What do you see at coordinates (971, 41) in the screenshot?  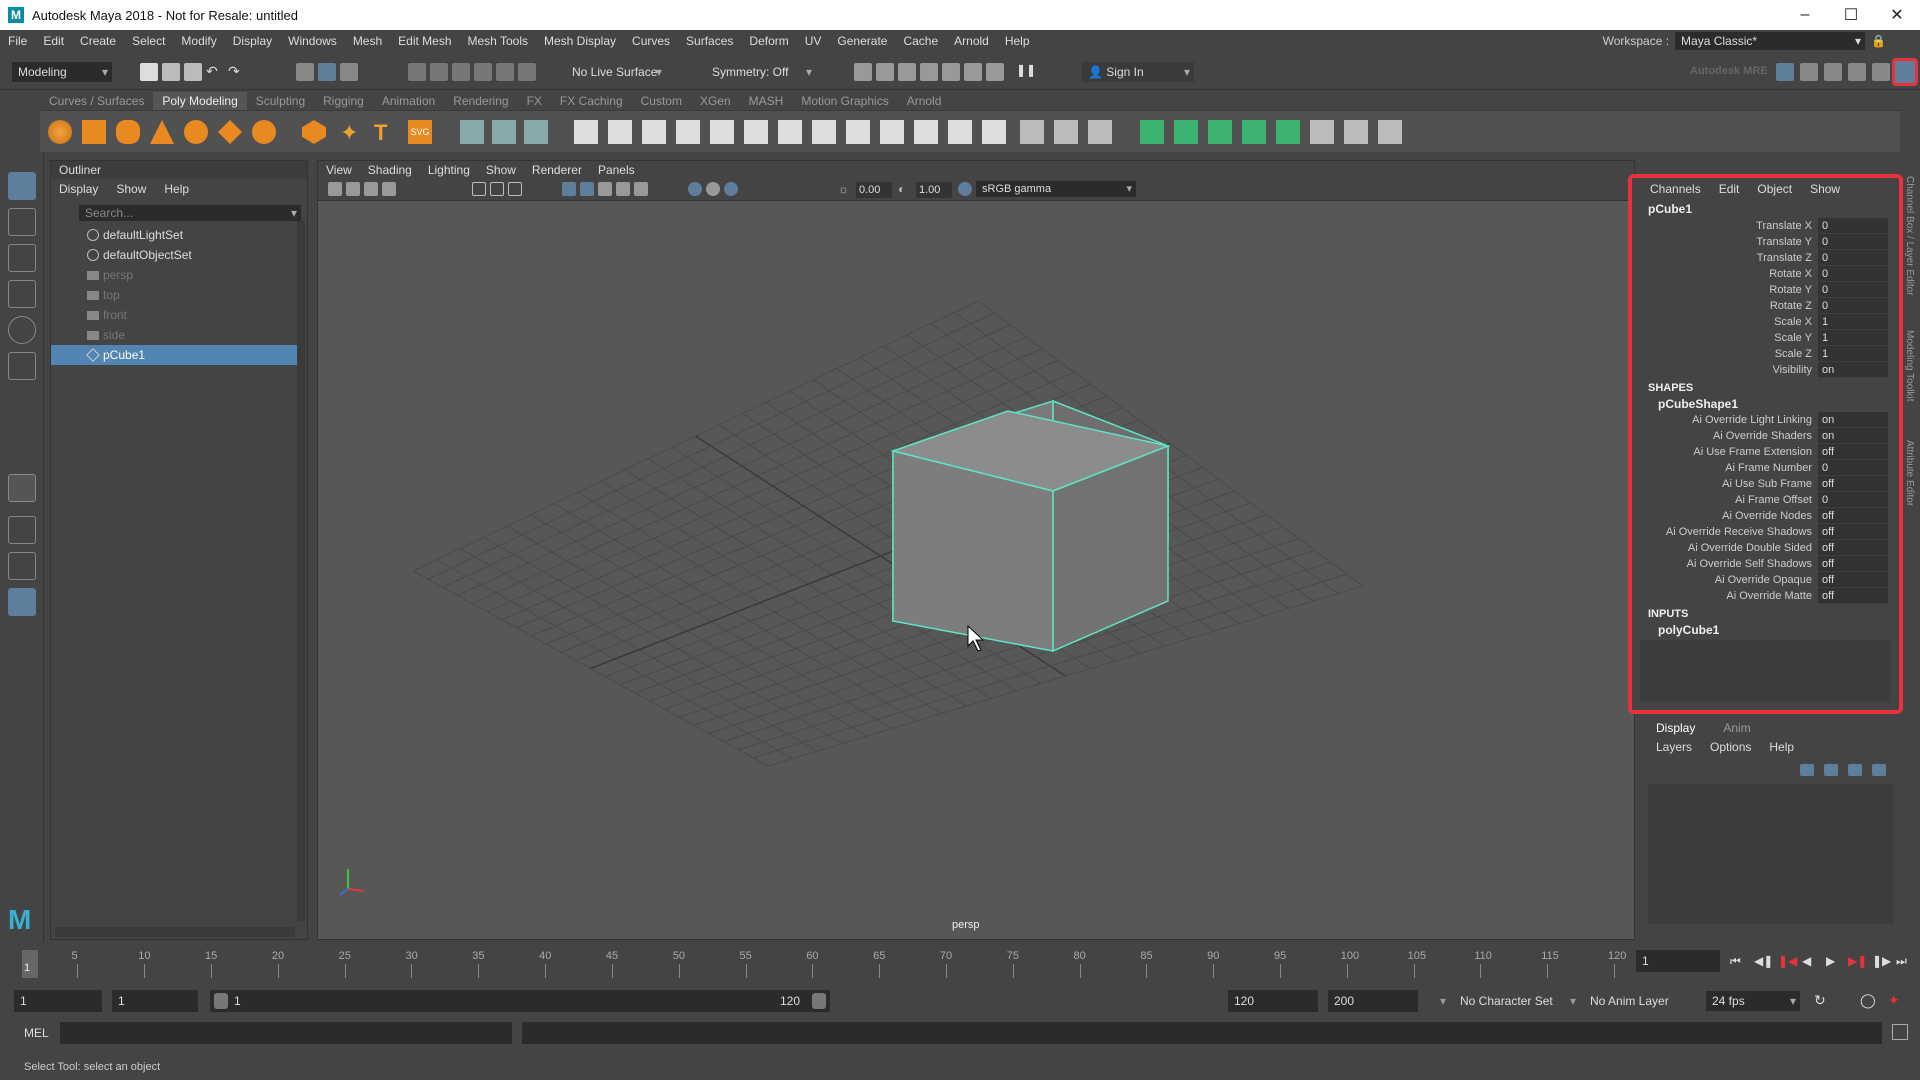 I see `menu-arnold: Arnold` at bounding box center [971, 41].